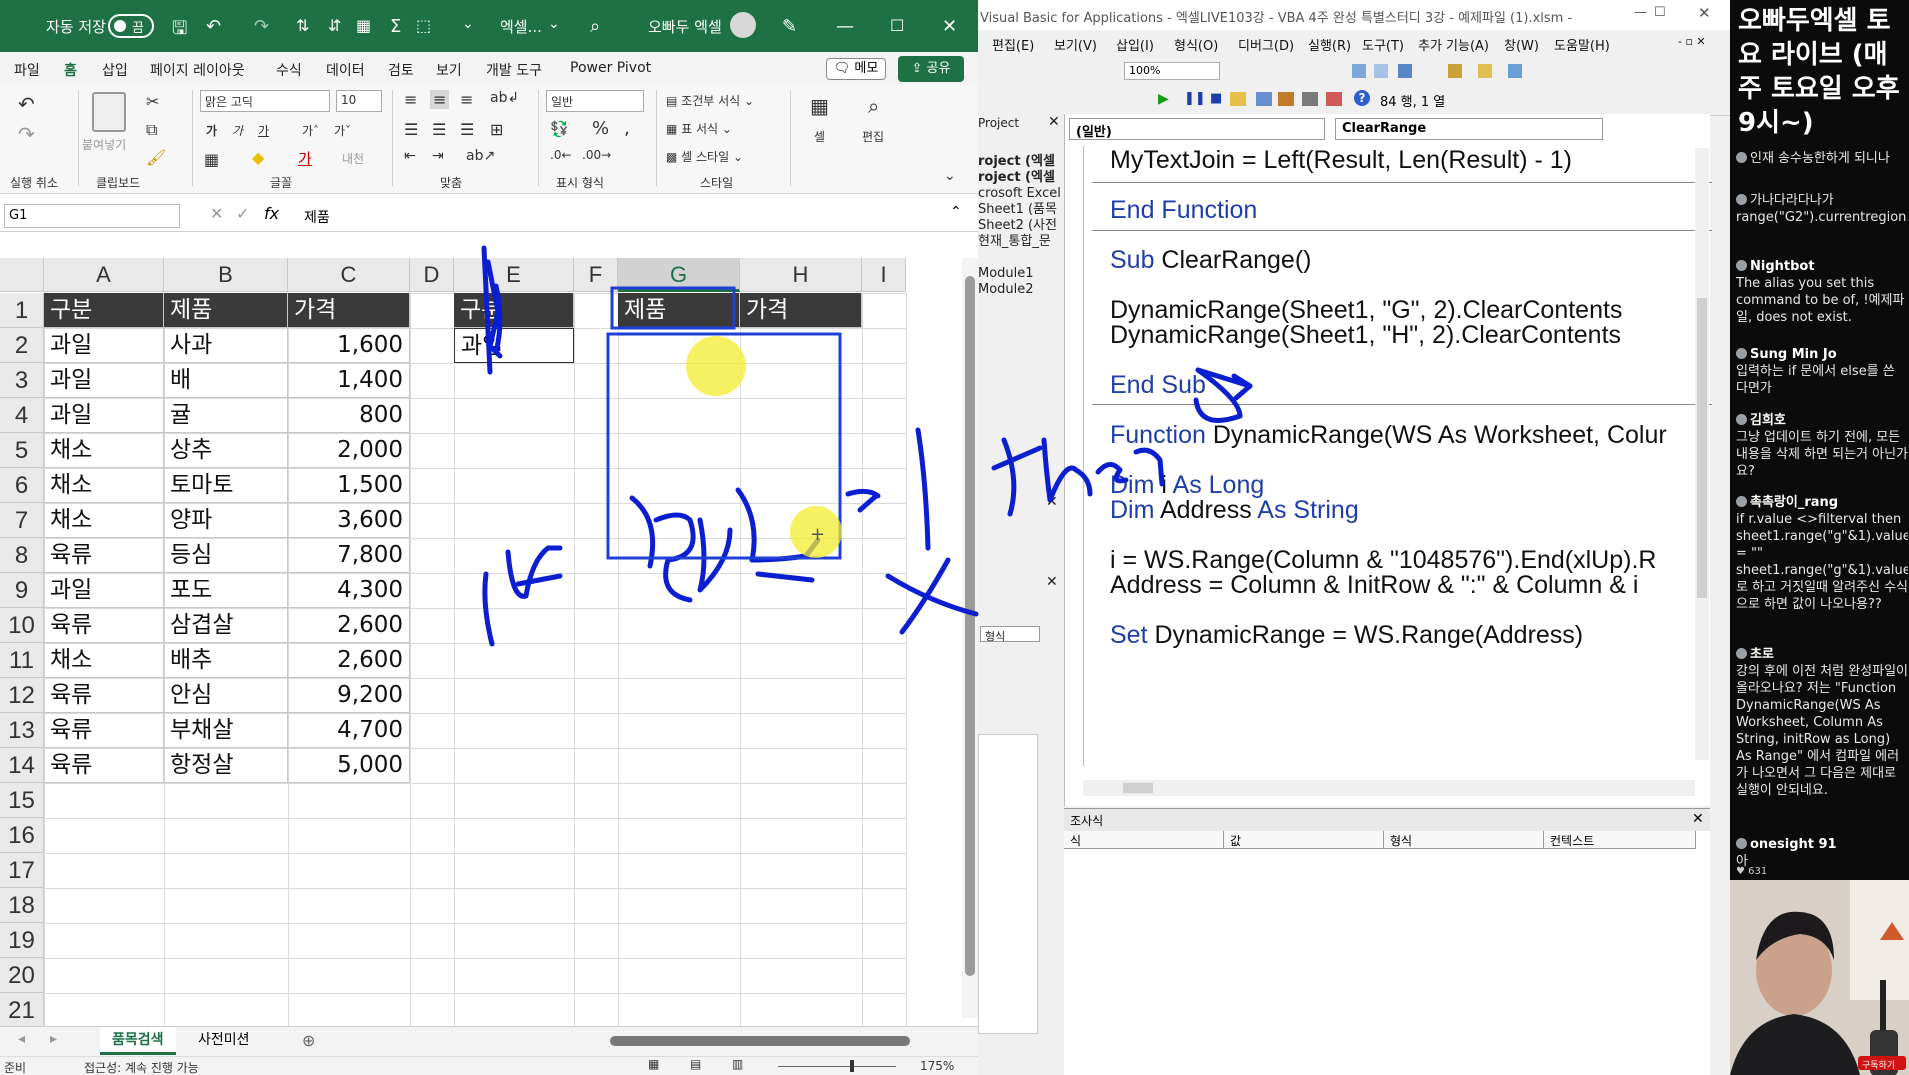  I want to click on cursor-highlight, so click(716, 366).